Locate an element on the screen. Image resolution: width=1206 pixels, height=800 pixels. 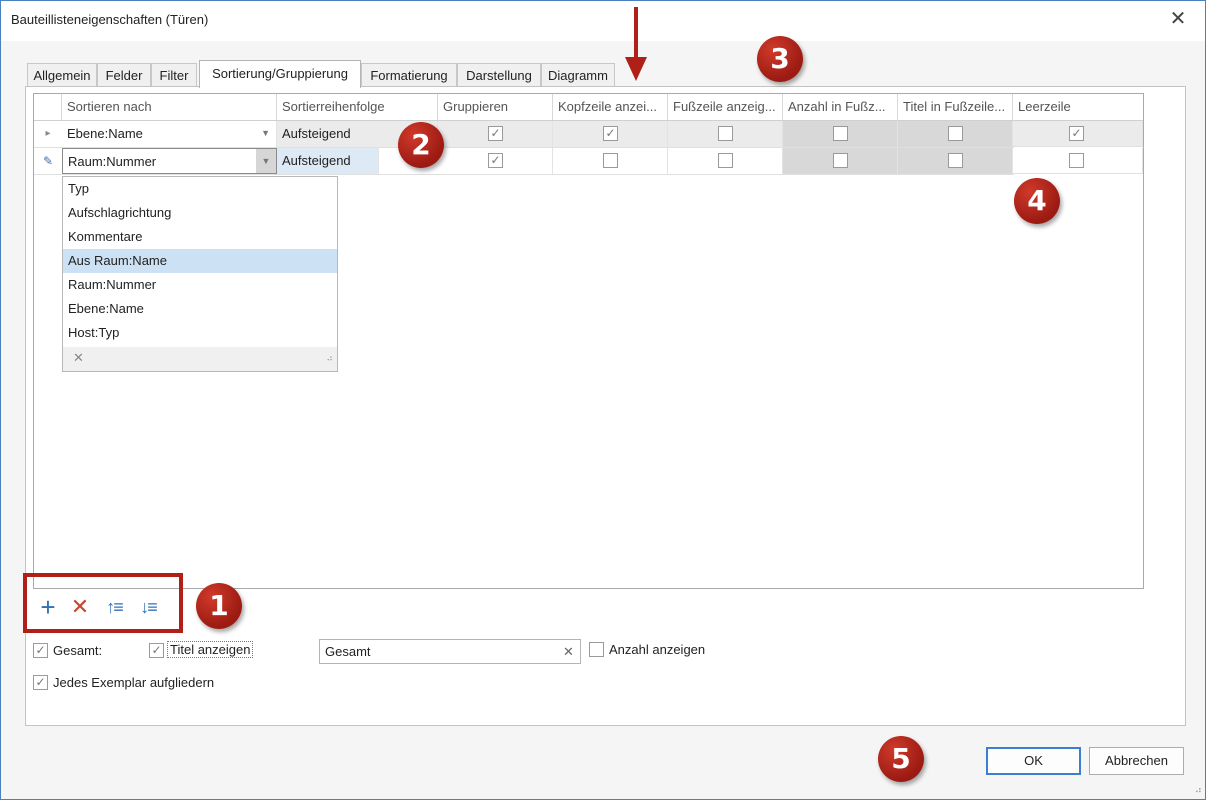
list-item: Host:Typ is located at coordinates (200, 333).